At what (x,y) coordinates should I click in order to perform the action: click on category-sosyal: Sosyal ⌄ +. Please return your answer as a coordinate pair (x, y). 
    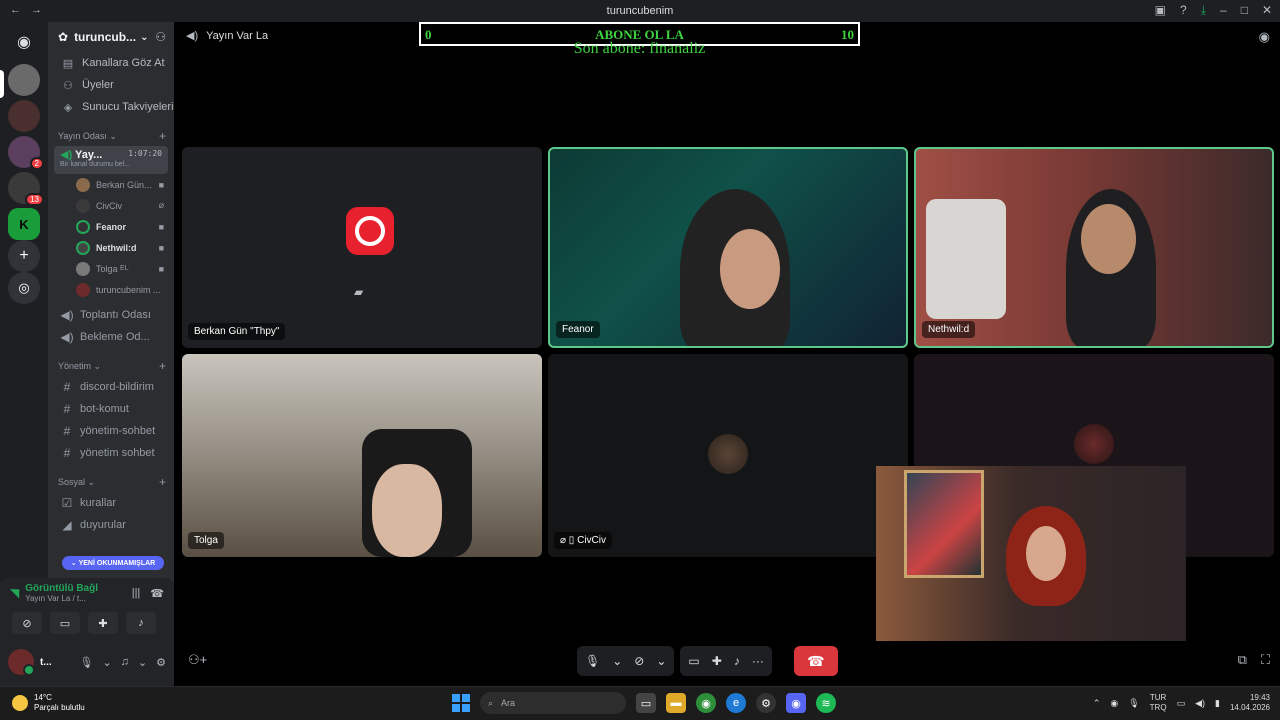
    Looking at the image, I should click on (111, 482).